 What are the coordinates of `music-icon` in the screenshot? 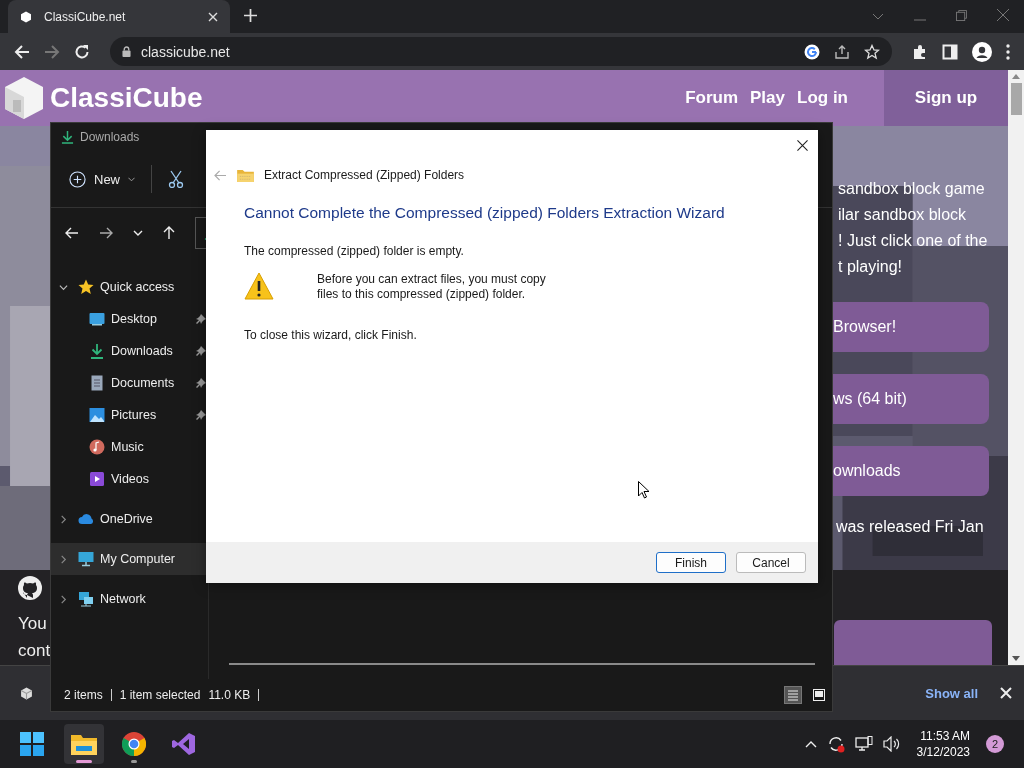 It's located at (97, 447).